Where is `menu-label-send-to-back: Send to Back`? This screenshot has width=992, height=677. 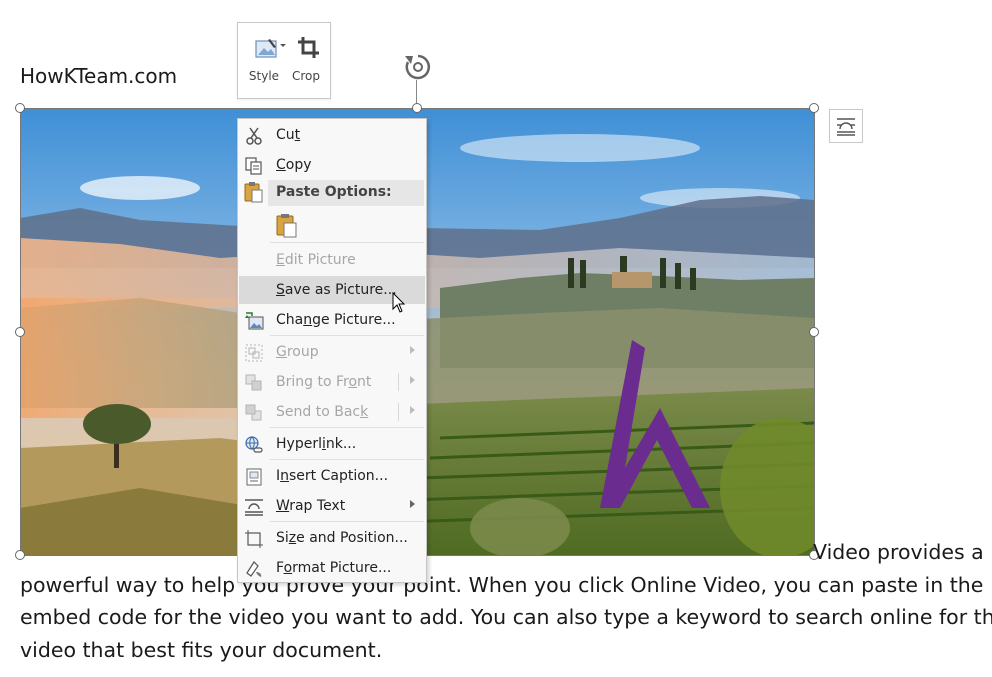
menu-label-send-to-back: Send to Back is located at coordinates (322, 412).